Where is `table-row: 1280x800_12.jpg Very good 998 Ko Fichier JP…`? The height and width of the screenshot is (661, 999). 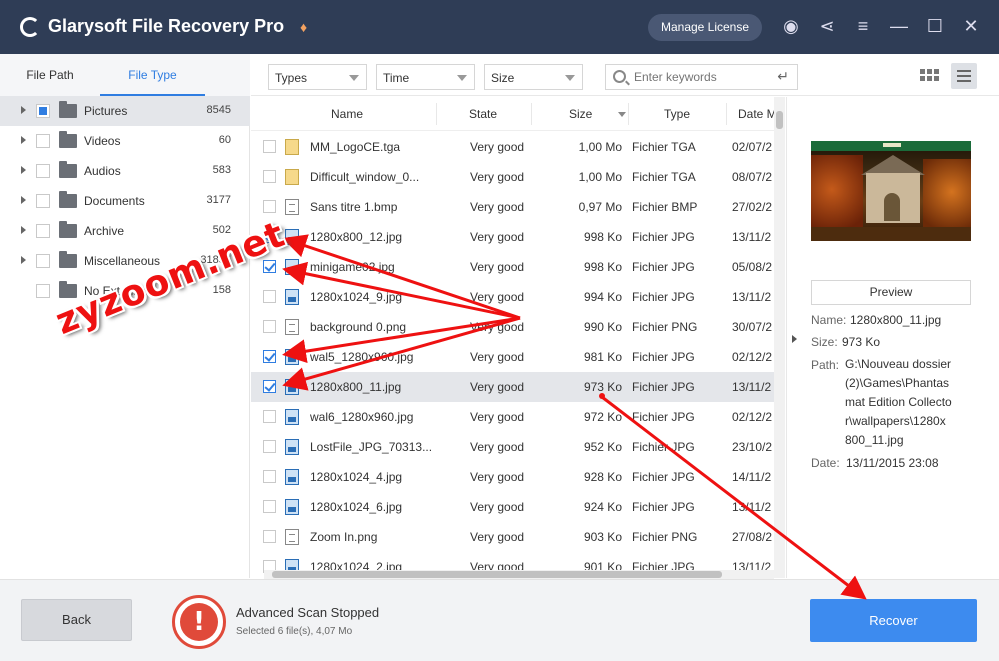 table-row: 1280x800_12.jpg Very good 998 Ko Fichier JP… is located at coordinates (518, 237).